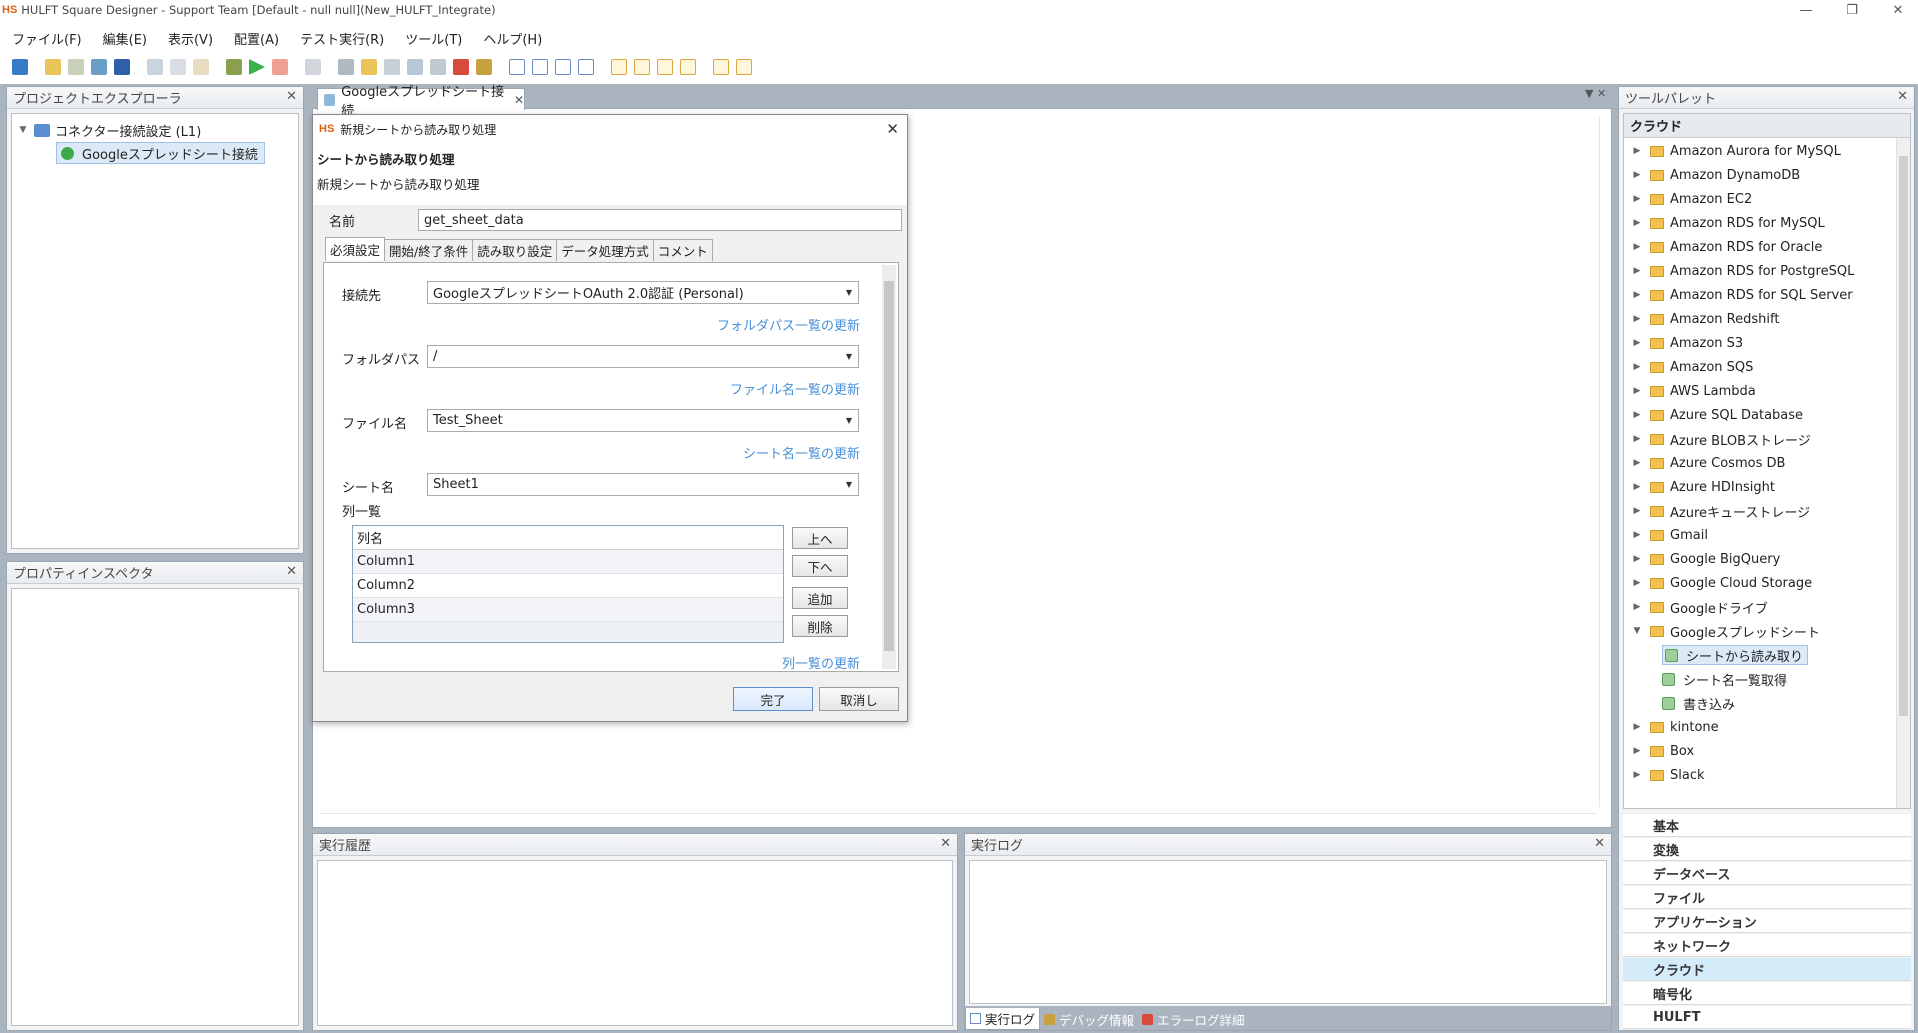 The width and height of the screenshot is (1918, 1033). What do you see at coordinates (892, 129) in the screenshot?
I see `dialog-close-icon: ✕` at bounding box center [892, 129].